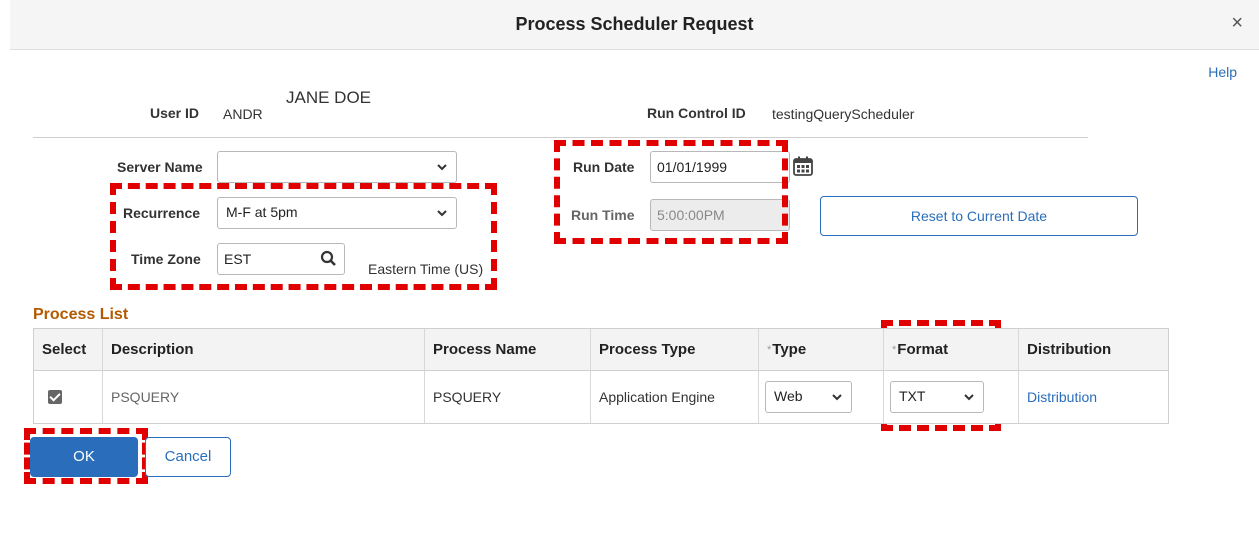 This screenshot has width=1259, height=550. I want to click on divider, so click(560, 137).